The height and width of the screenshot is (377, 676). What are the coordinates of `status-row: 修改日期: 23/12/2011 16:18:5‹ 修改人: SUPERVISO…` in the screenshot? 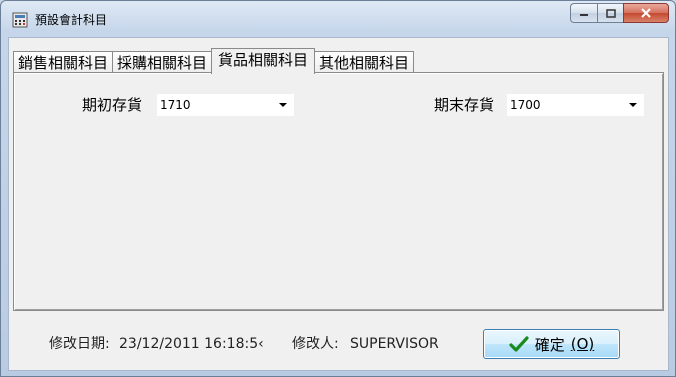 It's located at (339, 344).